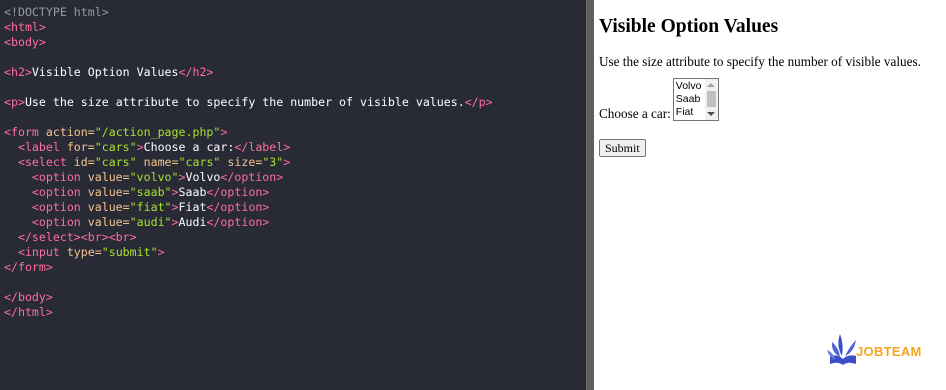  Describe the element at coordinates (150, 192) in the screenshot. I see `code-token: "saab"` at that location.